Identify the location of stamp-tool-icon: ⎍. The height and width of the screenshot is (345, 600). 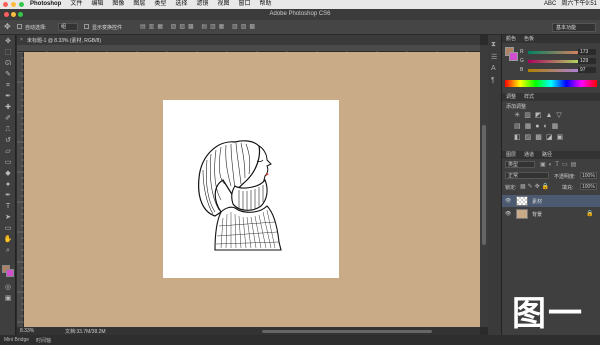
(8, 130).